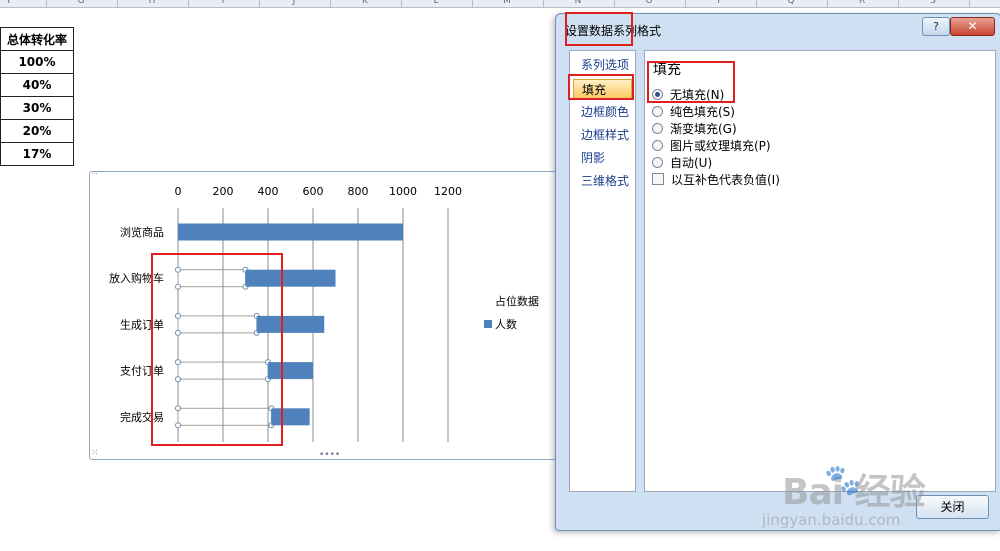 The height and width of the screenshot is (551, 1000). I want to click on column-letter: G, so click(81, 3).